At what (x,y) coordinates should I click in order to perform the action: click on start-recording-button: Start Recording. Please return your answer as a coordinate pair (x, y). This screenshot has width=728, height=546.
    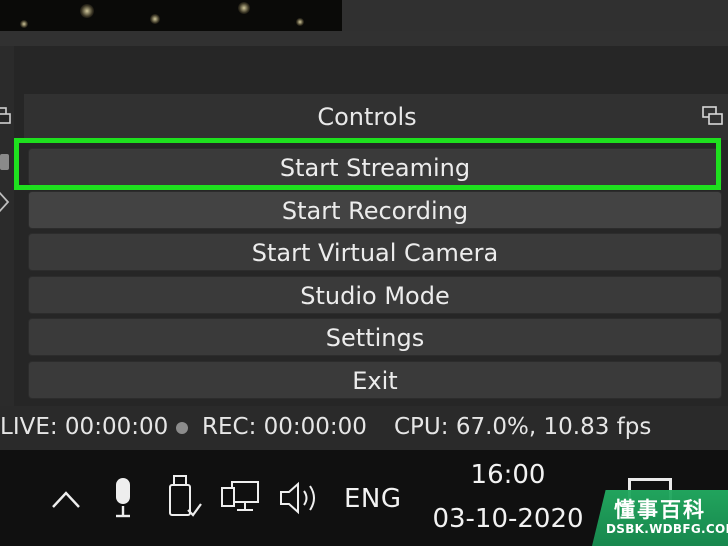
    Looking at the image, I should click on (375, 210).